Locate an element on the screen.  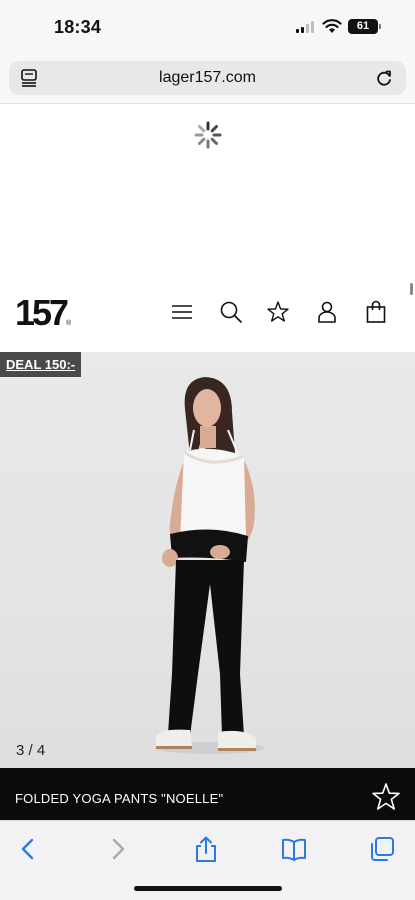
deal-badge: DEAL 150:- is located at coordinates (41, 364).